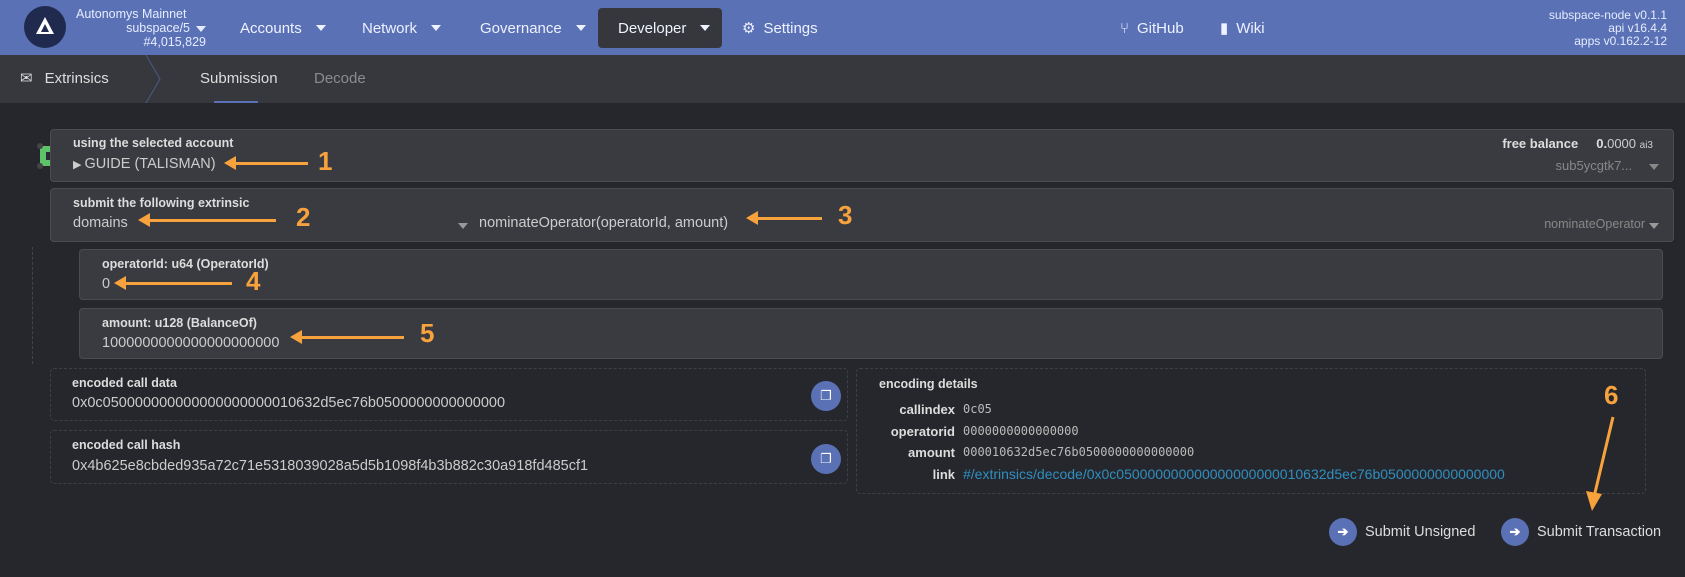  I want to click on call-hash-label: encoded call hash, so click(126, 445).